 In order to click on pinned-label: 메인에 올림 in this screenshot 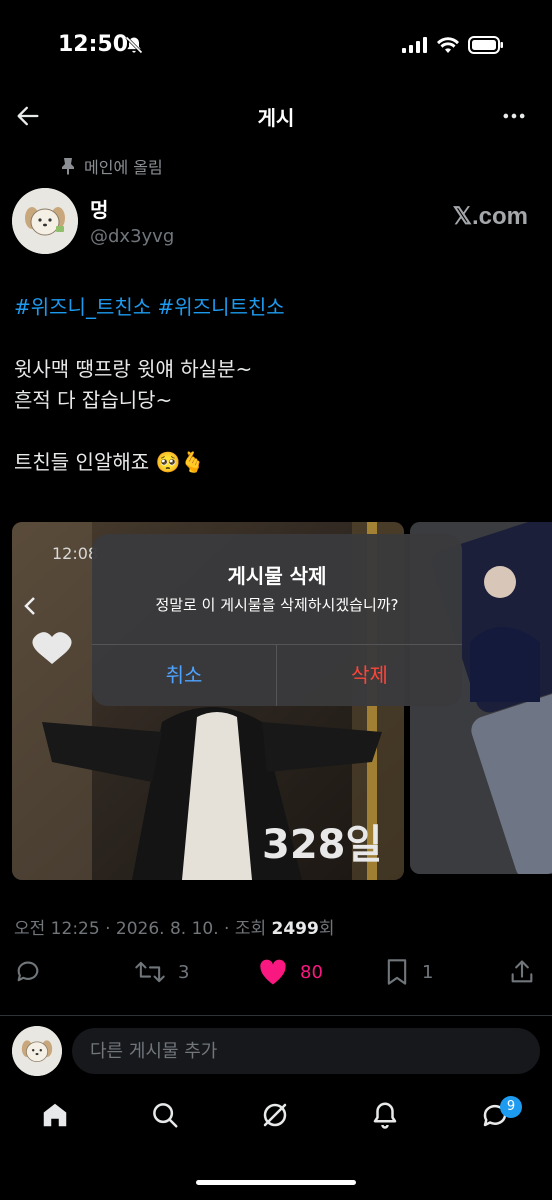, I will do `click(123, 167)`.